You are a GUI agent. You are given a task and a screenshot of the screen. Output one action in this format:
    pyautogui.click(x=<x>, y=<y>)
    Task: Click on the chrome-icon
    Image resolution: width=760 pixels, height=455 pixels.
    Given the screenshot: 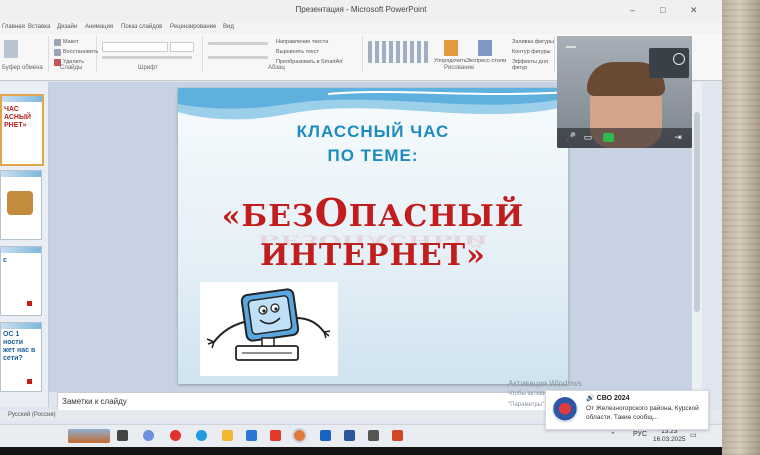 What is the action you would take?
    pyautogui.click(x=299, y=435)
    